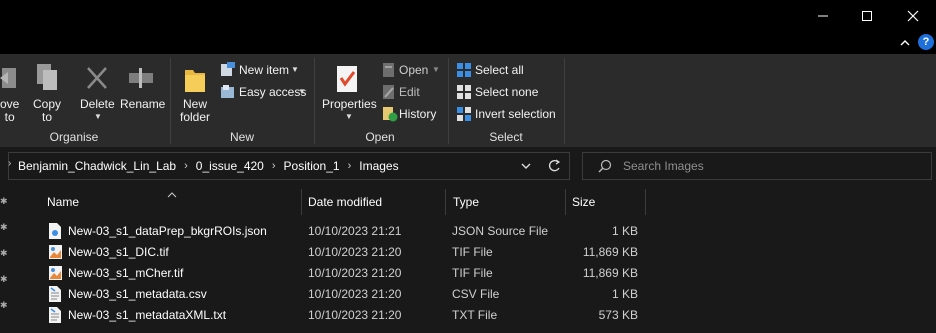  Describe the element at coordinates (663, 166) in the screenshot. I see `search-input: Search Images` at that location.